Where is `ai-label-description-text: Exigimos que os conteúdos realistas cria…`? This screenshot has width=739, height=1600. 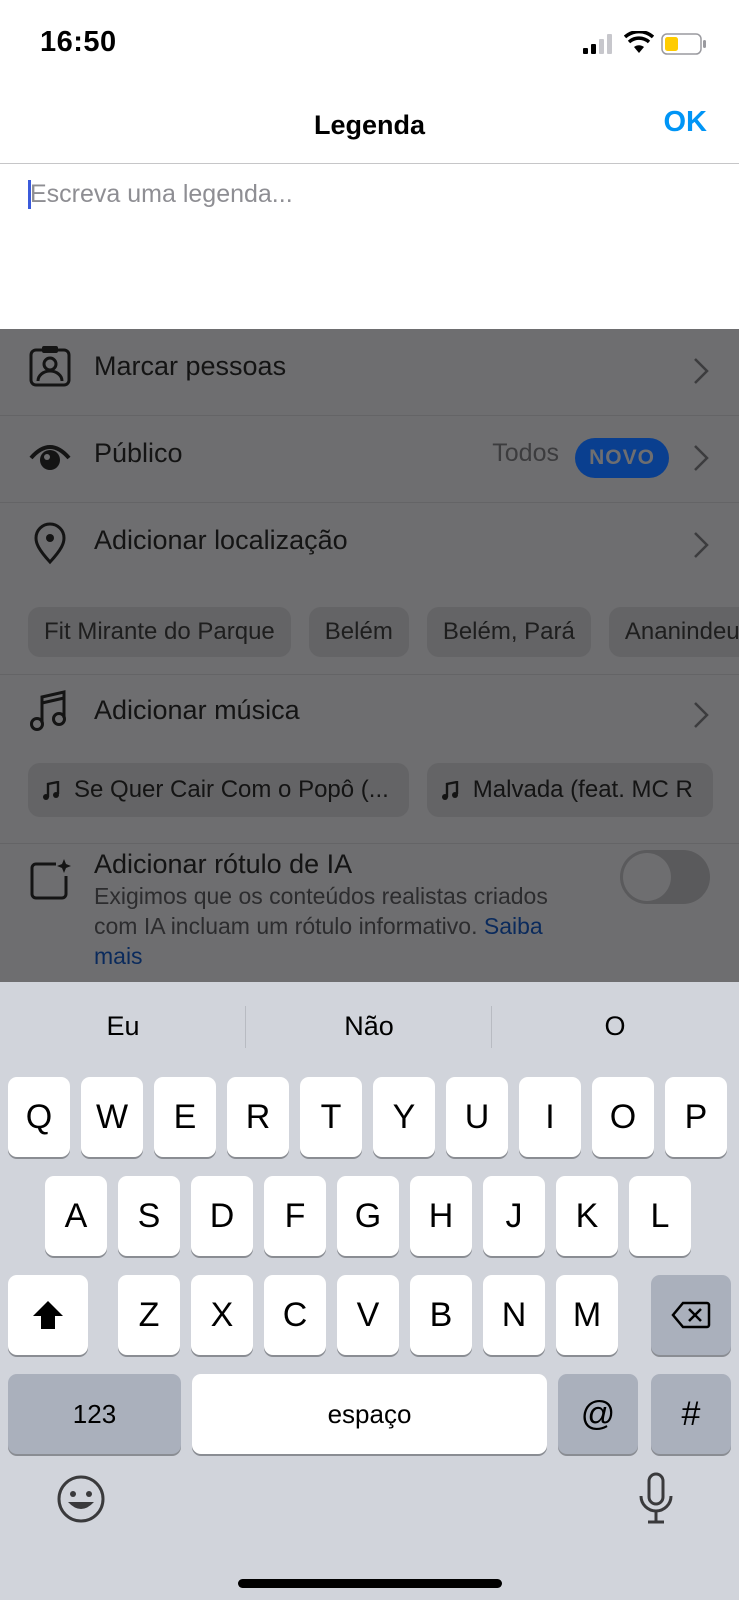
ai-label-description-text: Exigimos que os conteúdos realistas cria… is located at coordinates (321, 911).